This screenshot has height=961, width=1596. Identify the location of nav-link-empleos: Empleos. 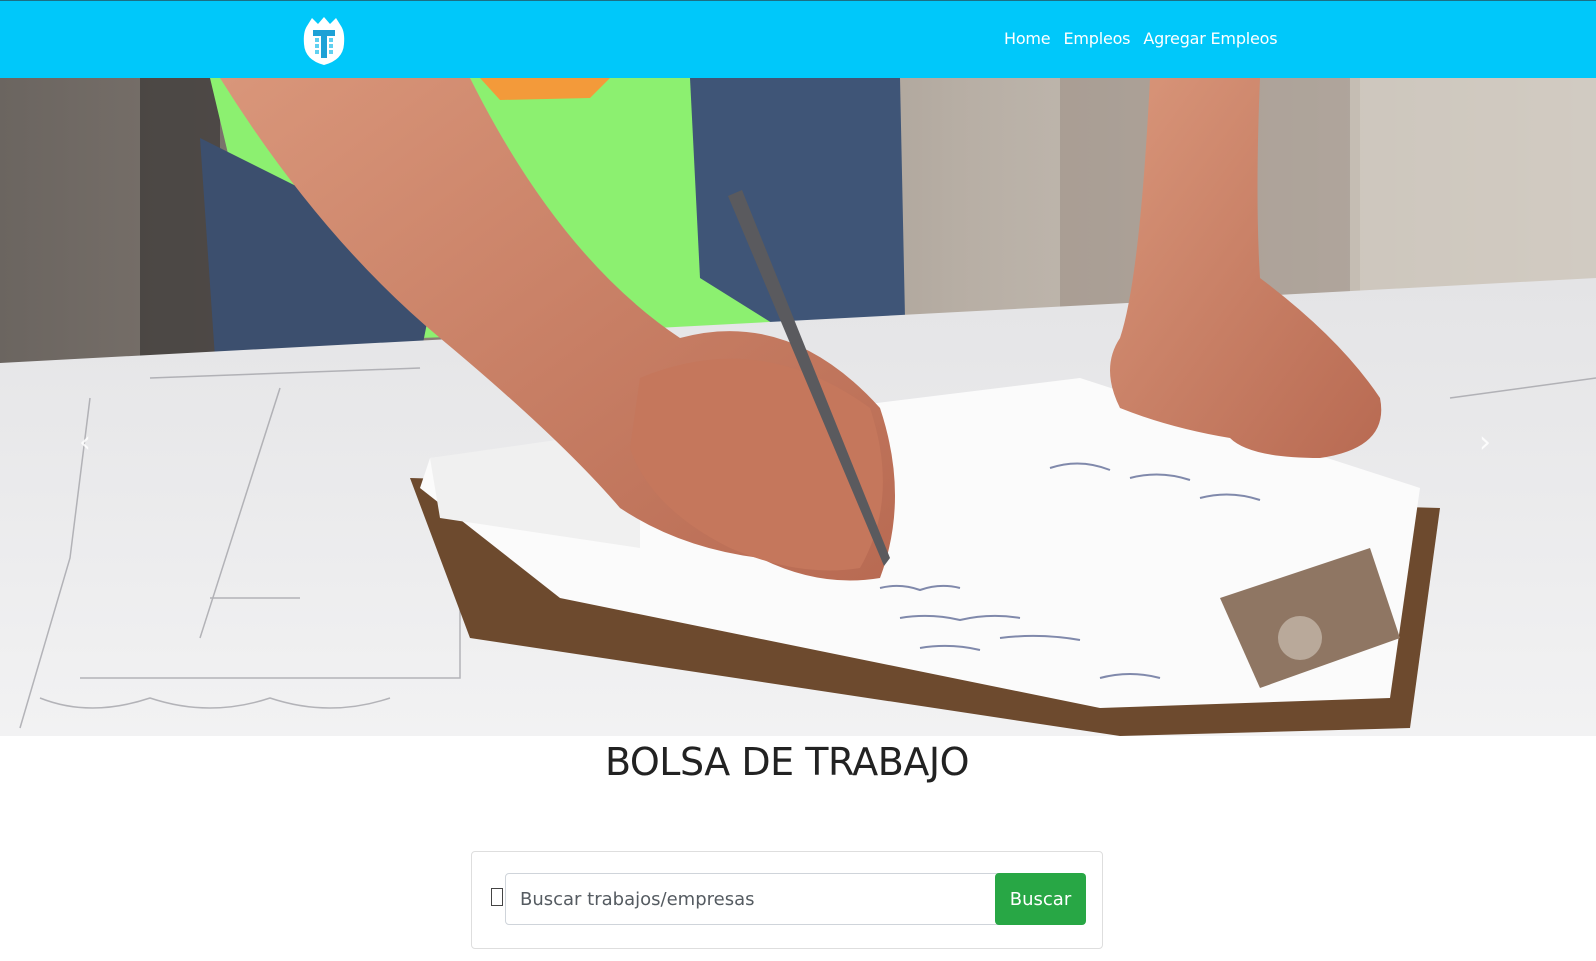
(1096, 38).